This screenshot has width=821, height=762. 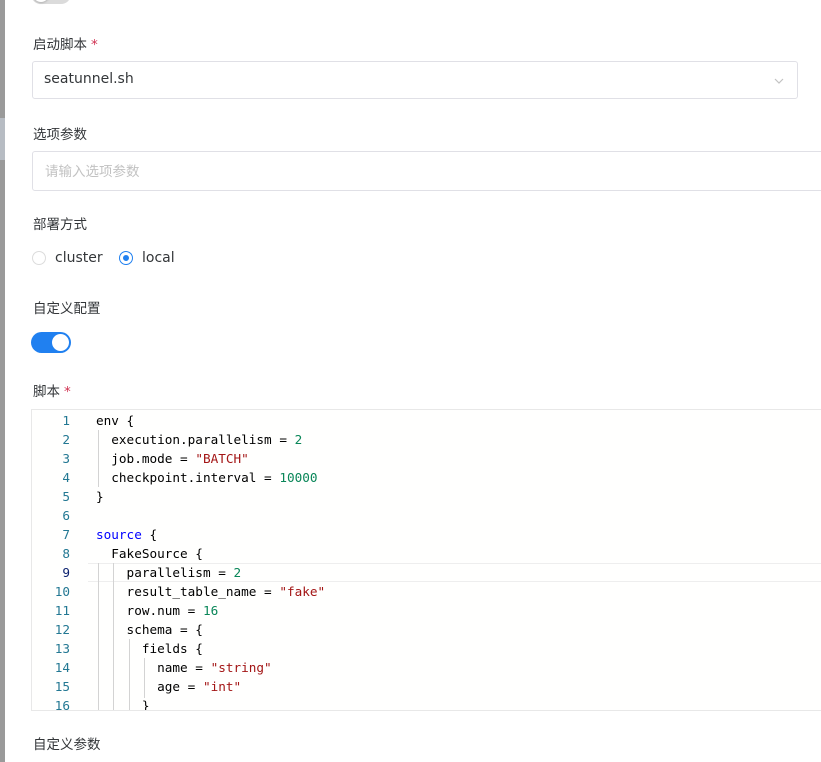 I want to click on code-text: row.num = 16, so click(x=157, y=610).